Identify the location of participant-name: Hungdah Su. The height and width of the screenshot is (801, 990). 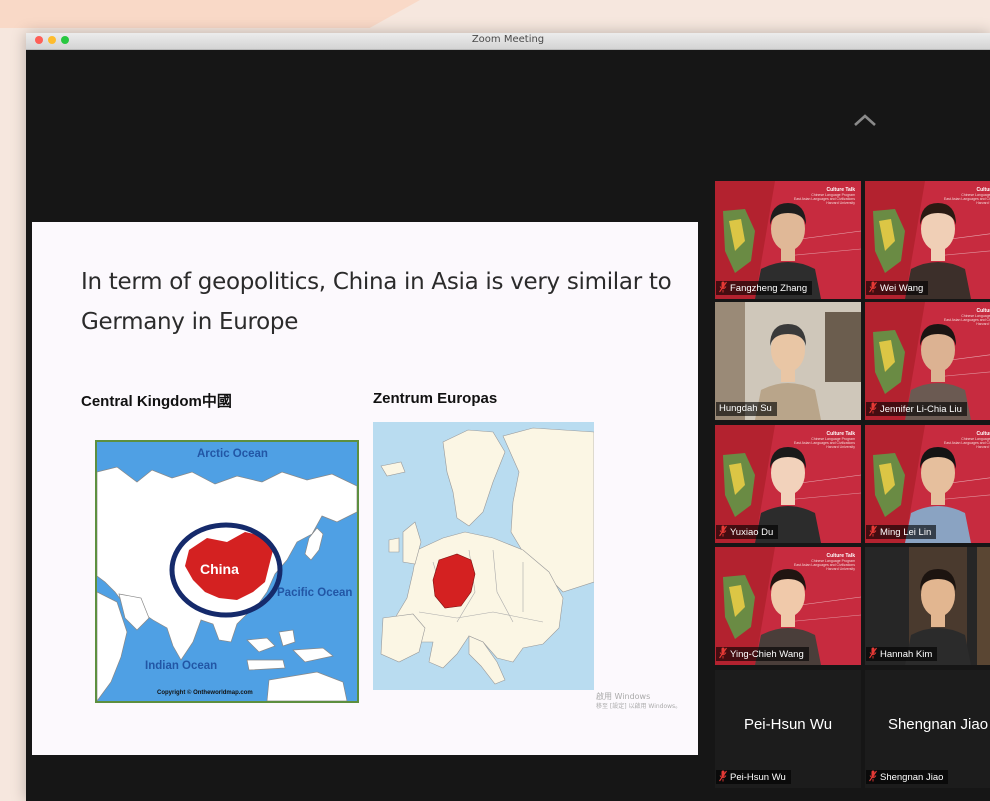
(745, 408).